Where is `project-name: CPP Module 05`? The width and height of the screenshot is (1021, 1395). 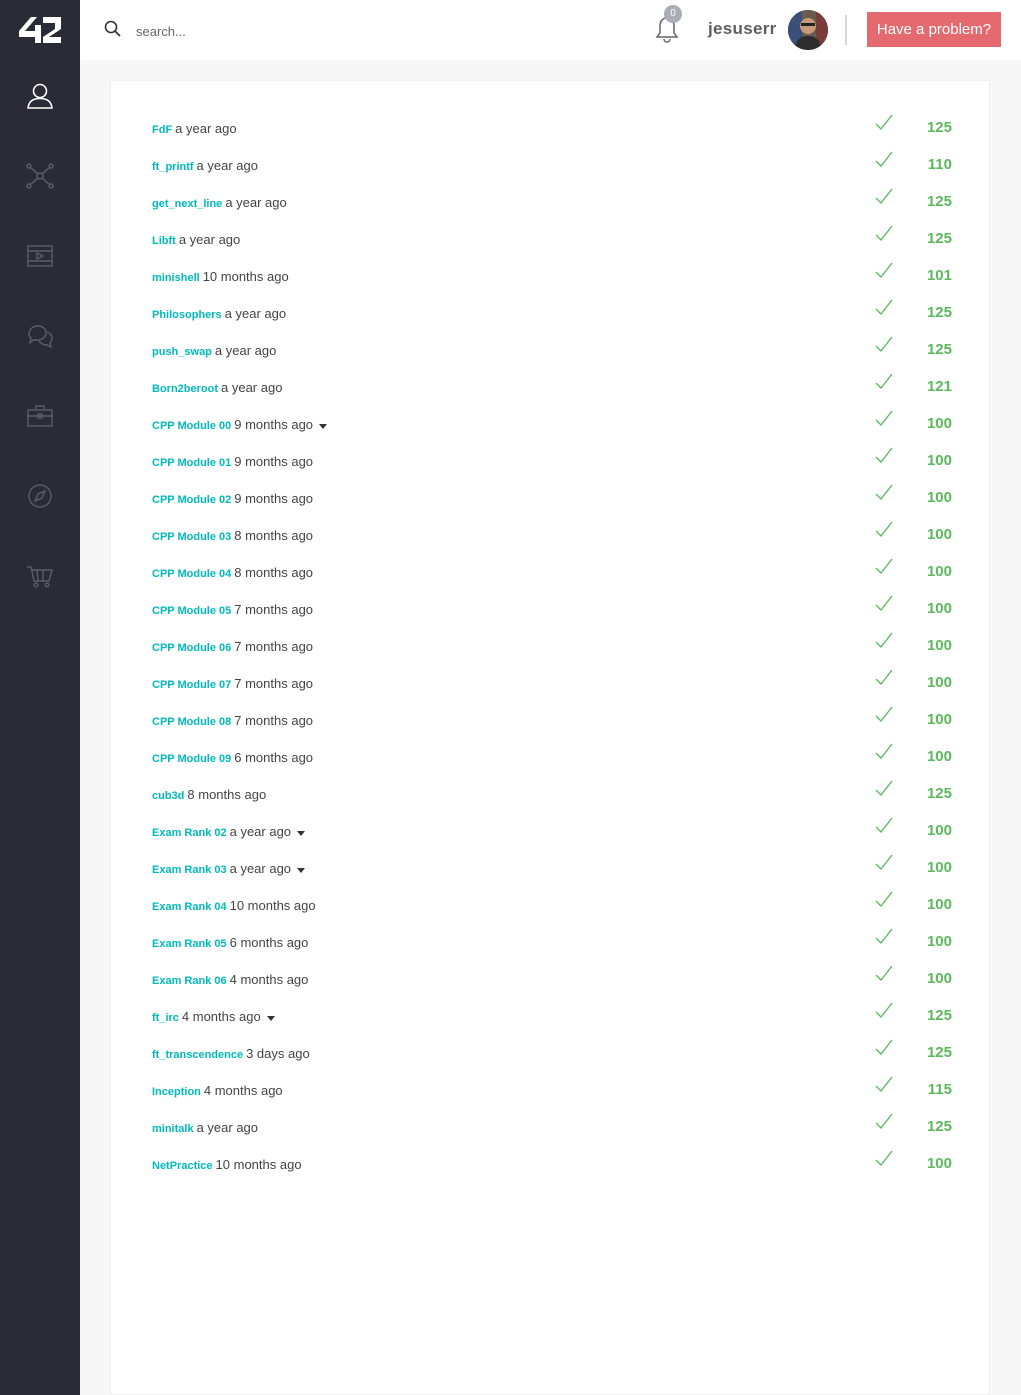
project-name: CPP Module 05 is located at coordinates (191, 611).